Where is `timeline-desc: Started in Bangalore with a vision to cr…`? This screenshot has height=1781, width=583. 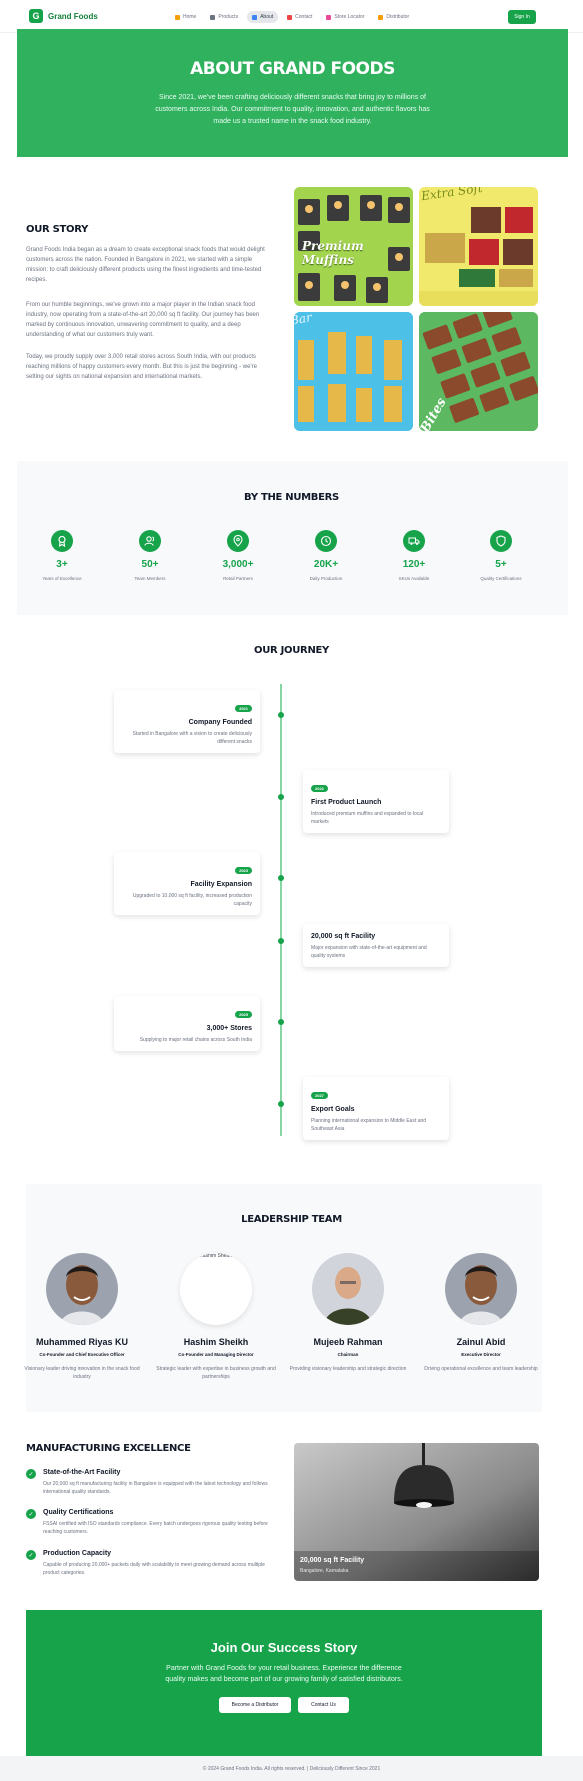 timeline-desc: Started in Bangalore with a vision to cr… is located at coordinates (192, 738).